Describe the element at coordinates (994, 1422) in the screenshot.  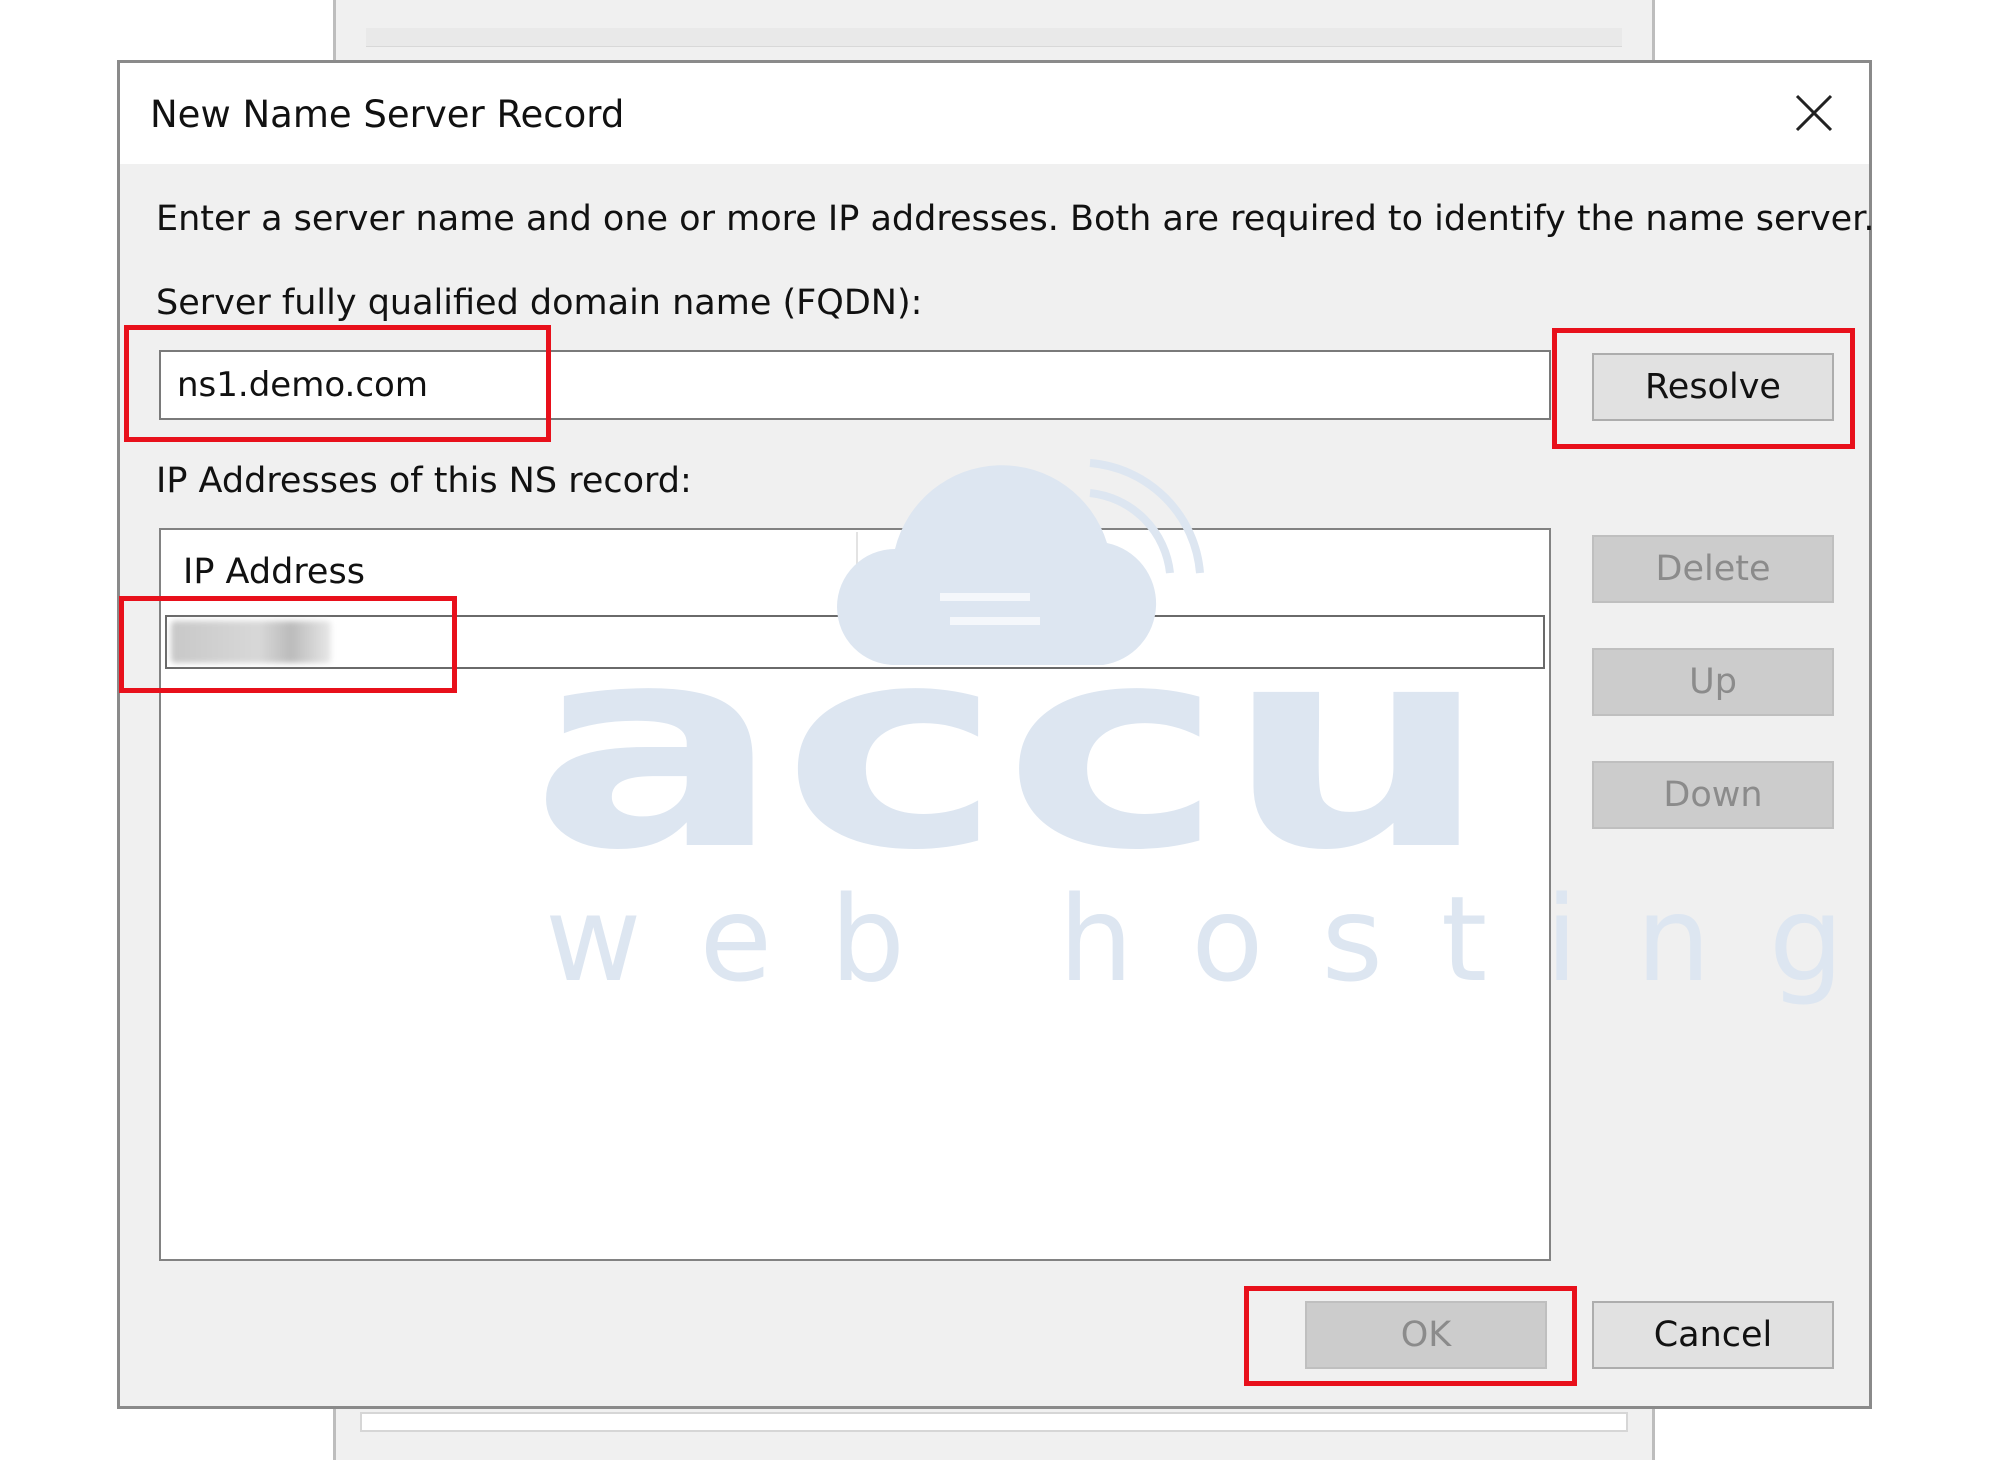
I see `background-window-footer` at that location.